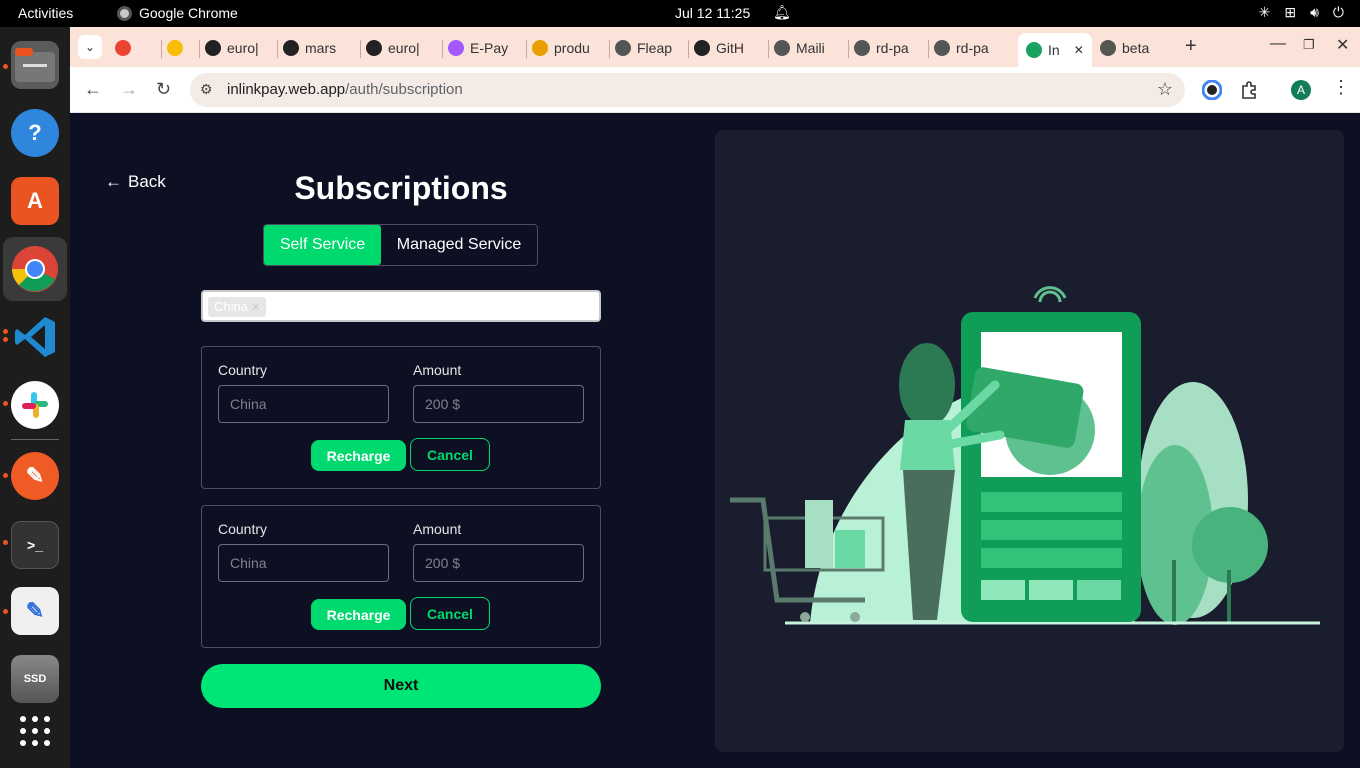 The width and height of the screenshot is (1360, 768). Describe the element at coordinates (401, 686) in the screenshot. I see `next-button: Next` at that location.